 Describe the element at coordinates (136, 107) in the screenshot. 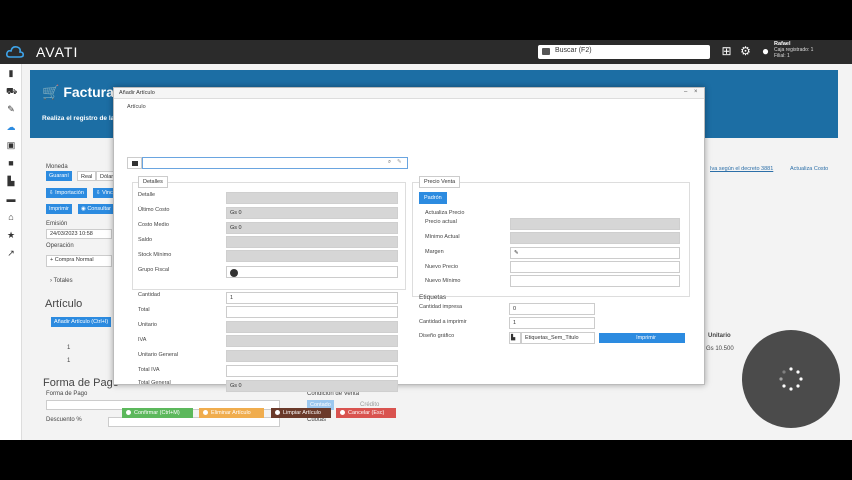

I see `articulo-label: Artículo` at that location.